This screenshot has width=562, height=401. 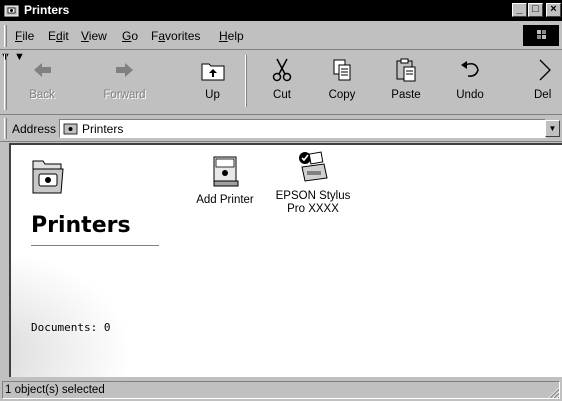 What do you see at coordinates (5, 82) in the screenshot?
I see `toolbar-grip` at bounding box center [5, 82].